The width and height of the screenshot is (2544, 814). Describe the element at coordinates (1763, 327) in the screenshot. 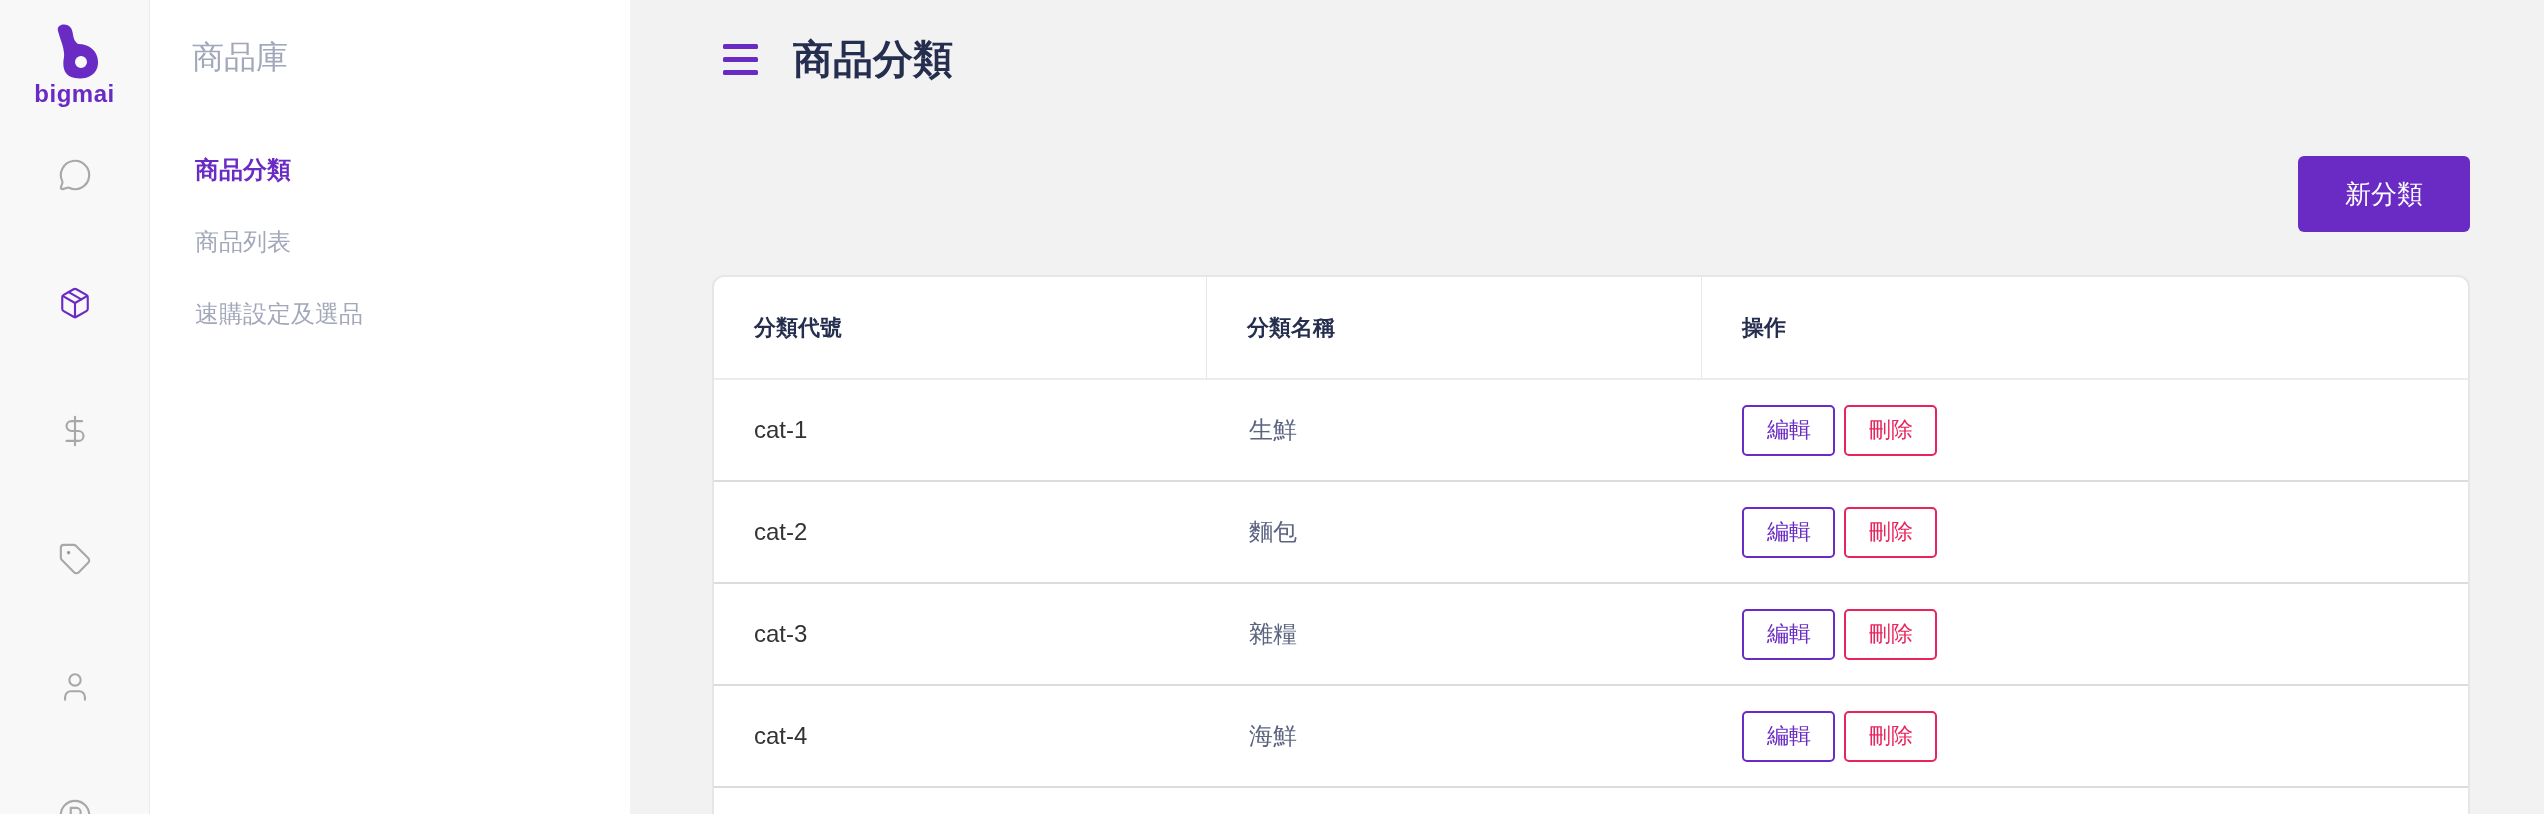

I see `column-header: 操作` at that location.